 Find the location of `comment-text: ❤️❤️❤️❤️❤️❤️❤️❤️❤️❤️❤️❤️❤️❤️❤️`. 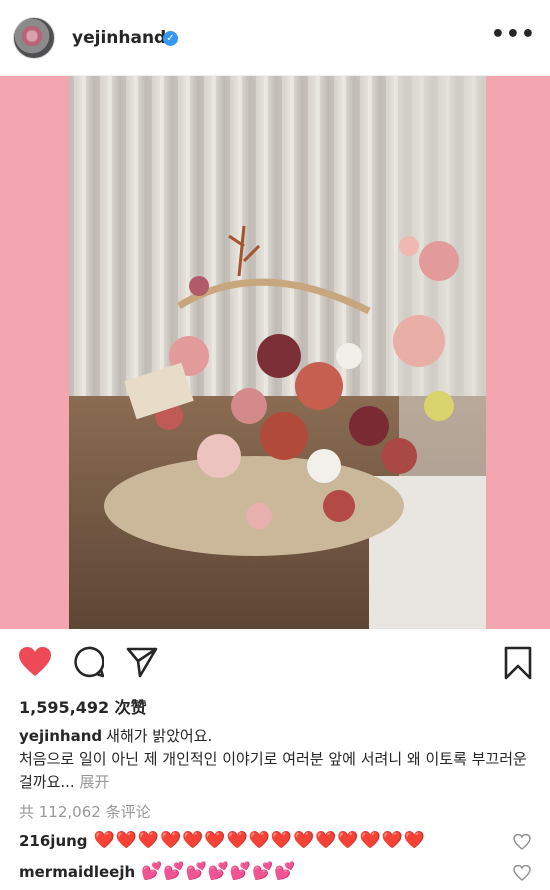

comment-text: ❤️❤️❤️❤️❤️❤️❤️❤️❤️❤️❤️❤️❤️❤️❤️ is located at coordinates (260, 840).